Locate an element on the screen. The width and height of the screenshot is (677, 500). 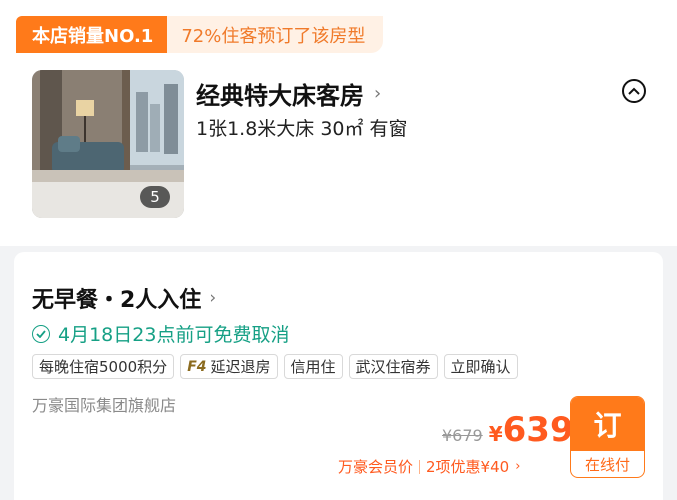
benefit-chip: 立即确认 is located at coordinates (480, 366).